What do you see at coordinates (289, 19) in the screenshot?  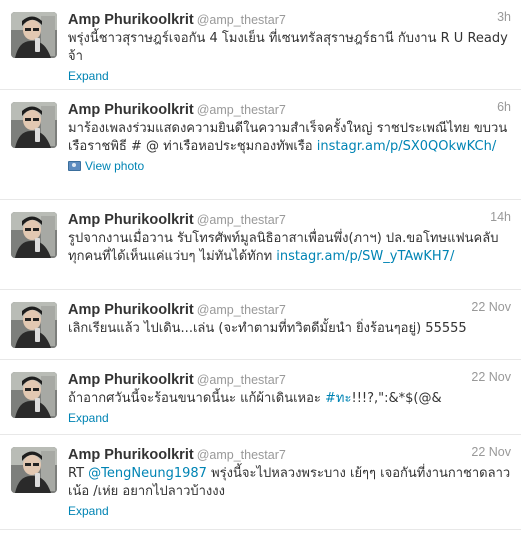 I see `tweet-header: Amp Phurikoolkrit @amp_thestar7 3h` at bounding box center [289, 19].